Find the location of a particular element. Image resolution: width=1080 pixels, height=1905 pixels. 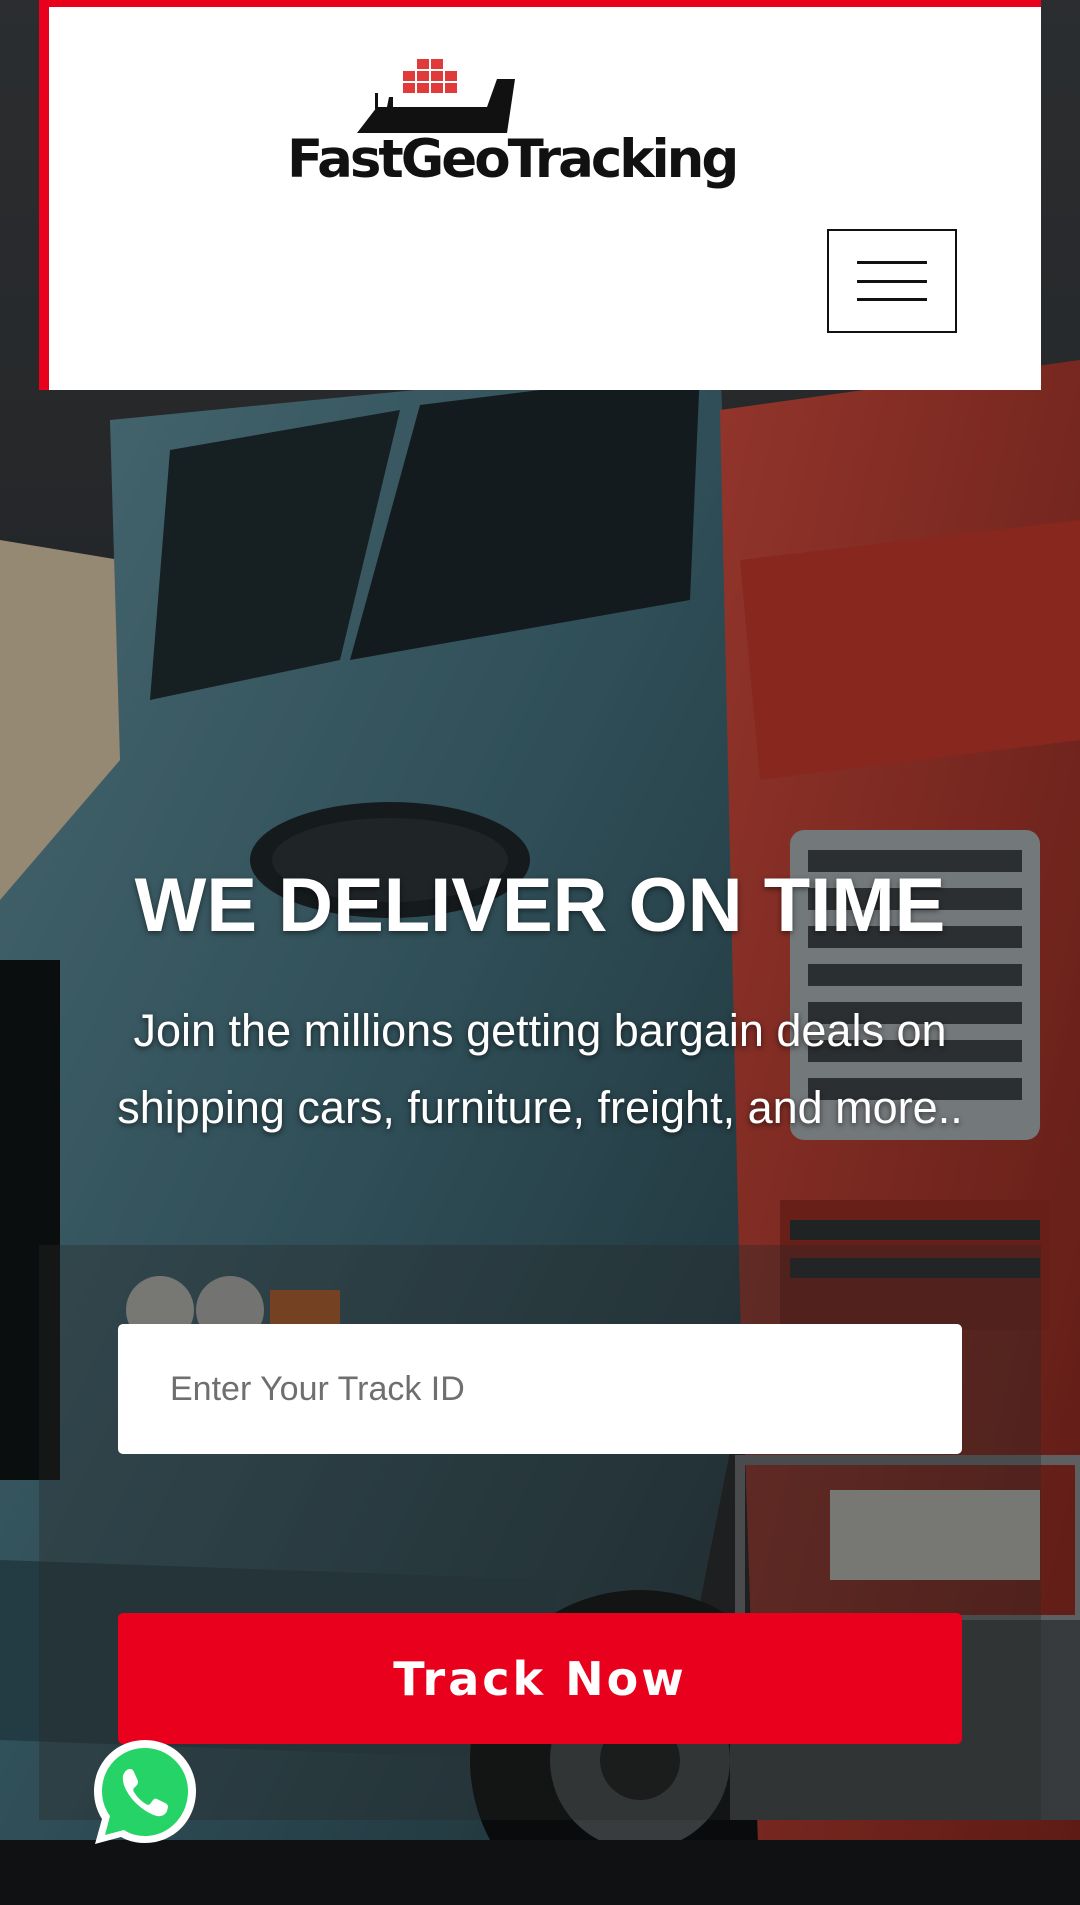

whatsapp-icon is located at coordinates (145, 1792).